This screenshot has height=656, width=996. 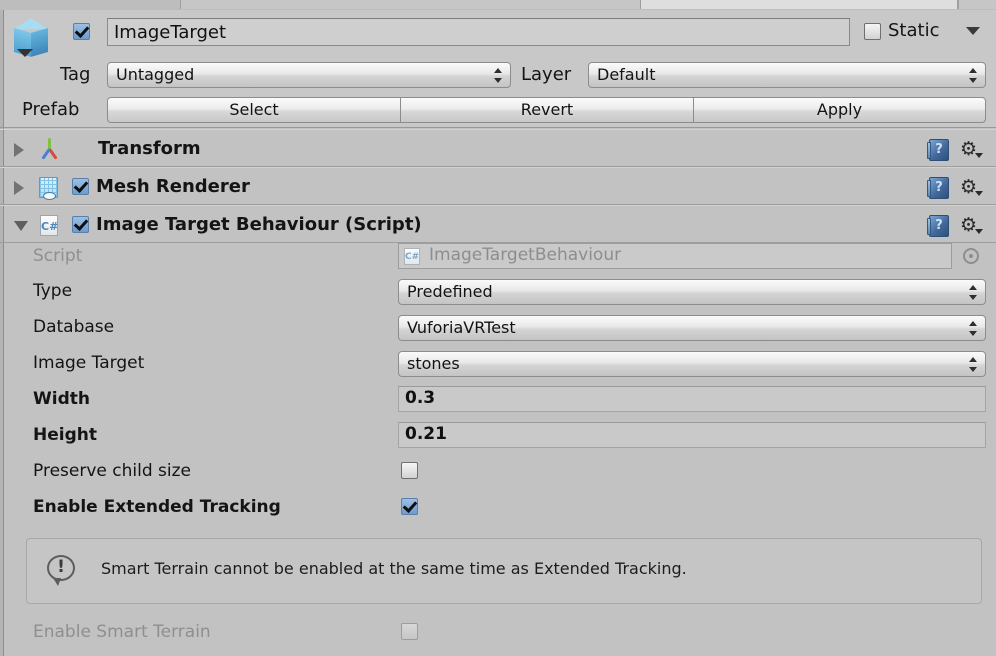 I want to click on layer-dropdown: Default, so click(x=787, y=75).